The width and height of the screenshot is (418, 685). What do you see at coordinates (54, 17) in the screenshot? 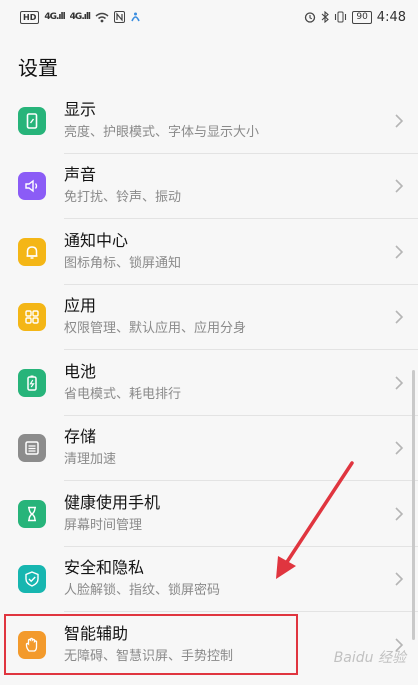
I see `signal-icon: 4G.ıll` at bounding box center [54, 17].